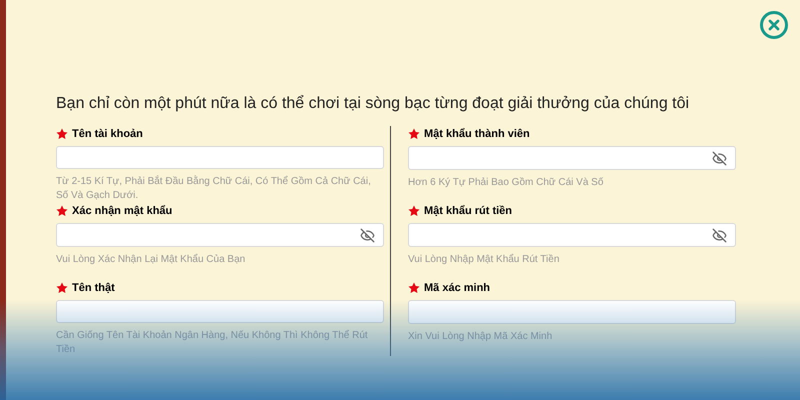  Describe the element at coordinates (484, 260) in the screenshot. I see `field-hint: Vui Lòng Nhập Mật Khẩu Rút Tiền` at that location.